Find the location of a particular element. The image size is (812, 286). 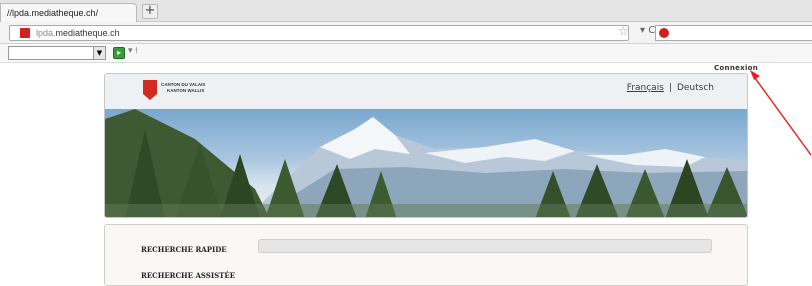

go-icon: ▸ is located at coordinates (119, 53).